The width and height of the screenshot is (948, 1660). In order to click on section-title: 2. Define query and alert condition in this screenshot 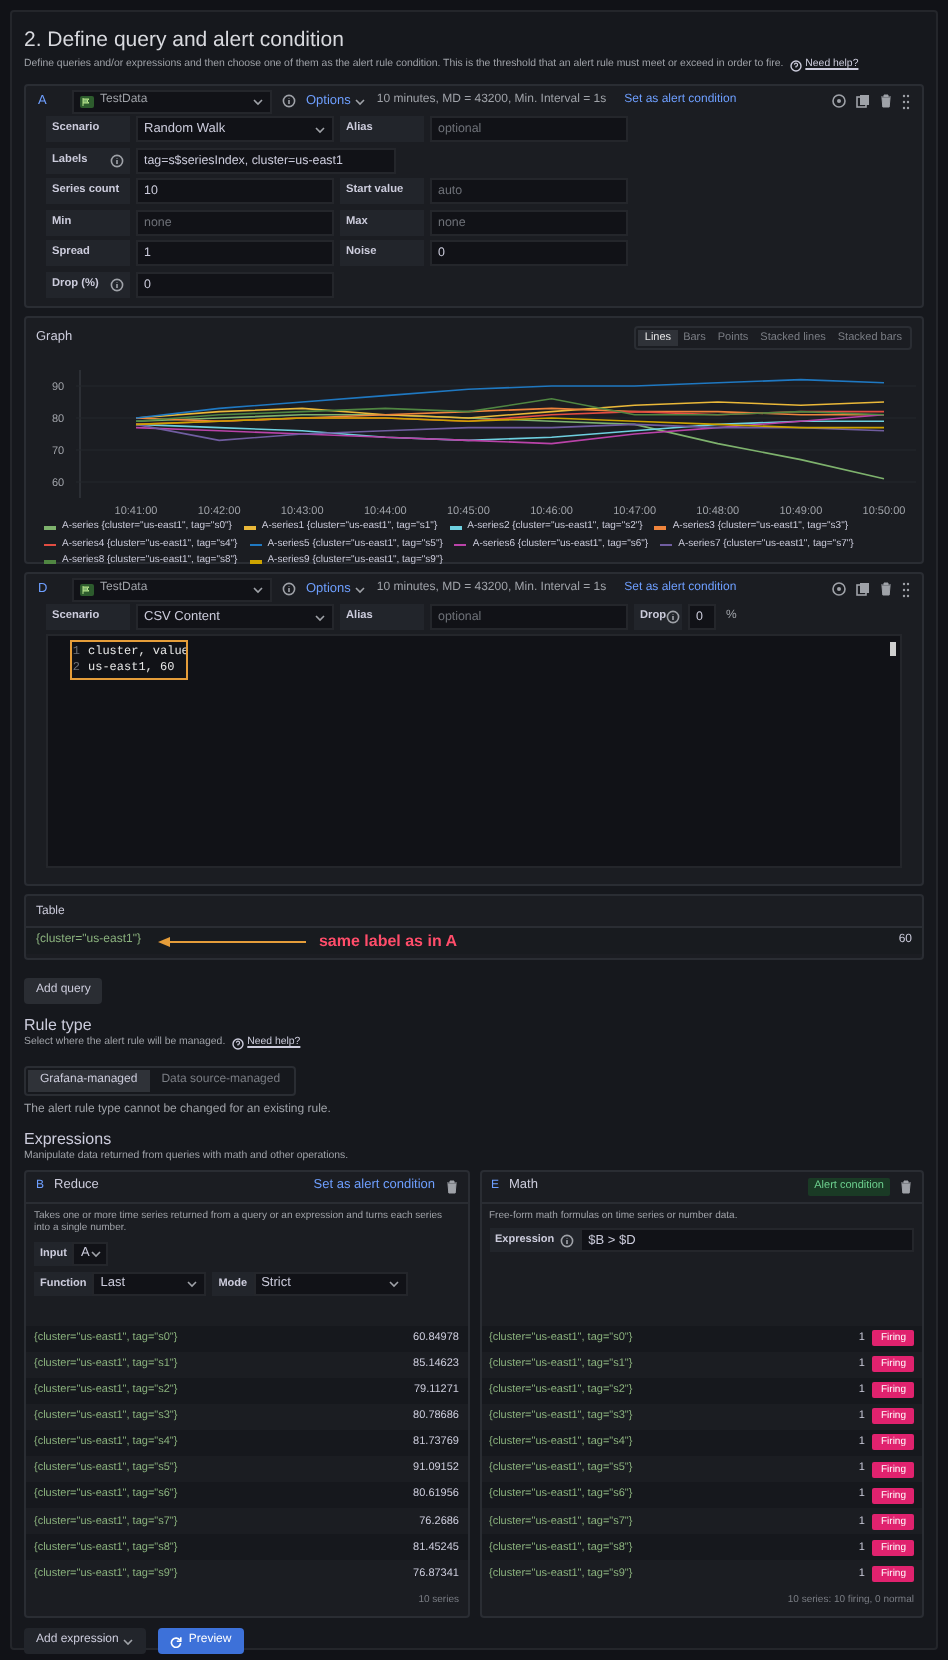, I will do `click(185, 41)`.